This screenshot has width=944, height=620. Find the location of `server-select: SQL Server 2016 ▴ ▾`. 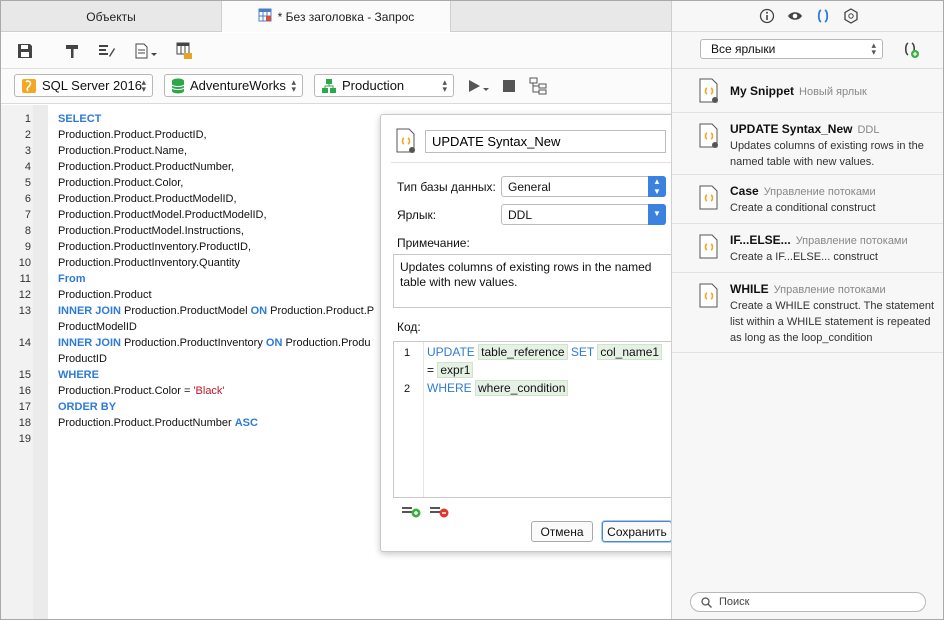

server-select: SQL Server 2016 ▴ ▾ is located at coordinates (83, 85).